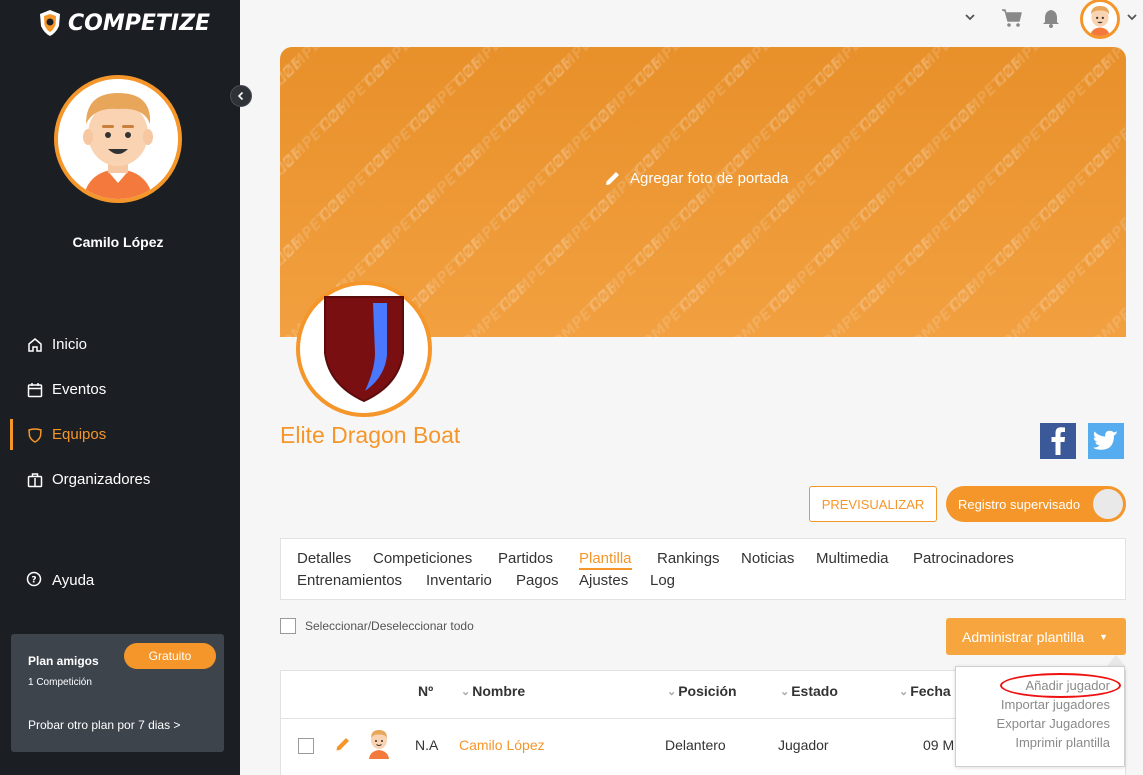 The image size is (1143, 775). I want to click on help-label: Ayuda, so click(73, 580).